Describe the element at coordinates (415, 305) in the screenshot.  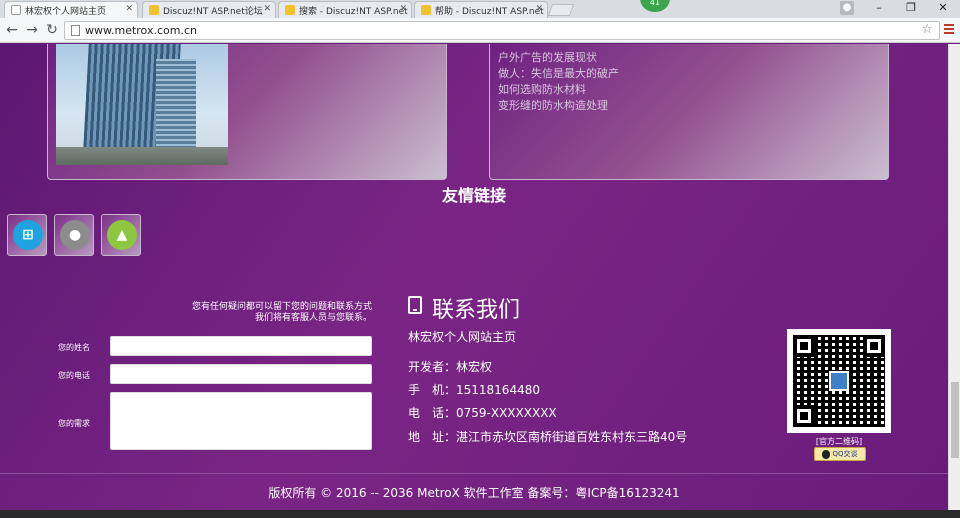
I see `phone-icon` at that location.